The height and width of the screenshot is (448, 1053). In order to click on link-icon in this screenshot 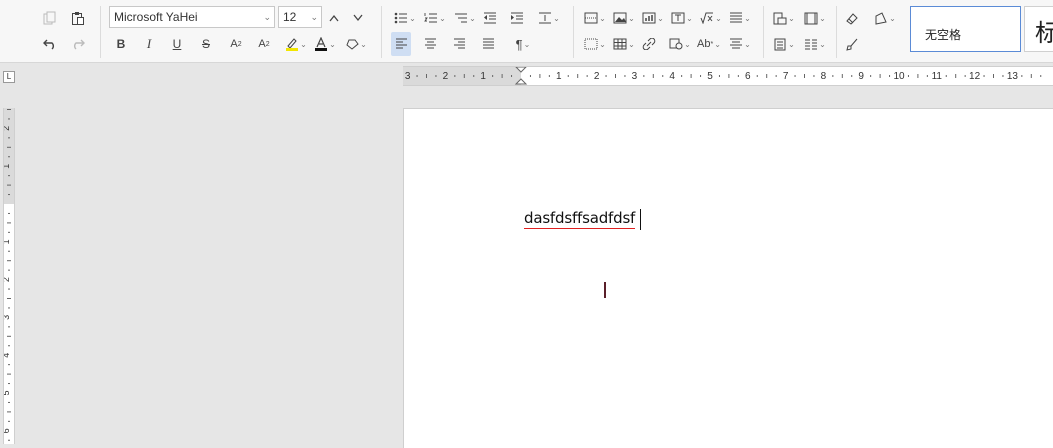, I will do `click(649, 44)`.